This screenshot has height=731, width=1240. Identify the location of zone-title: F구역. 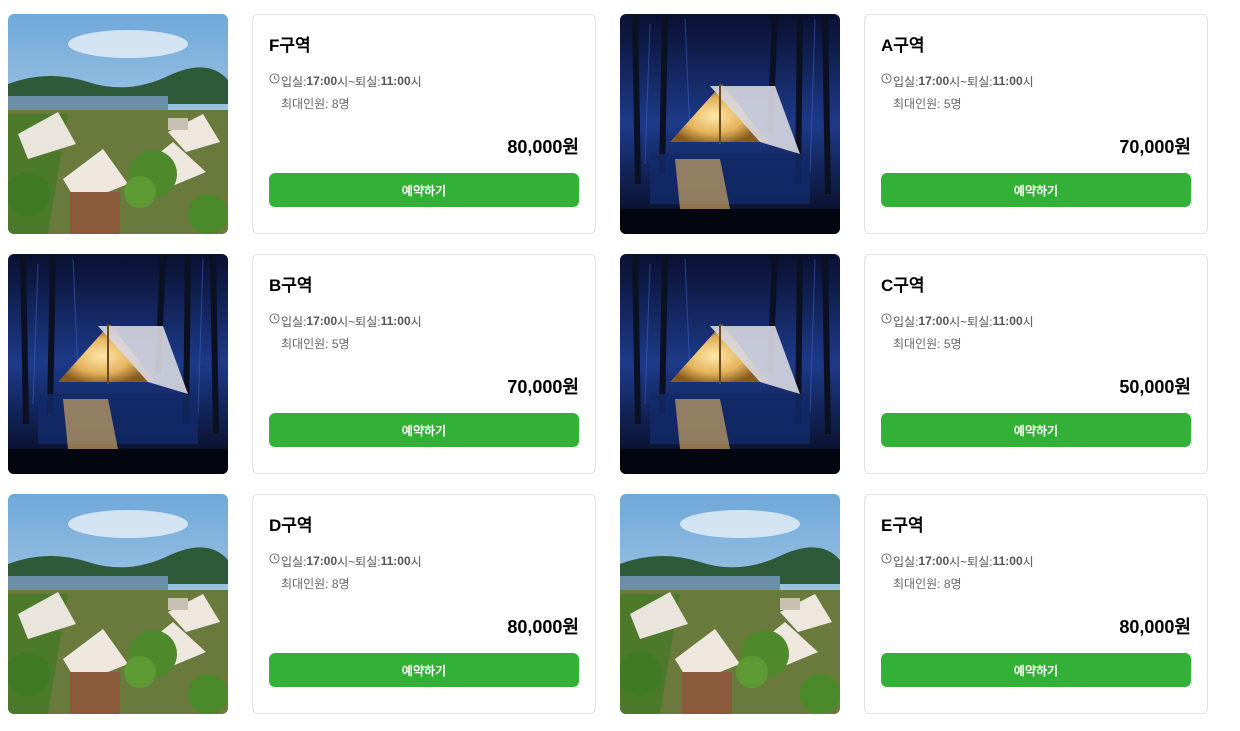
(290, 45).